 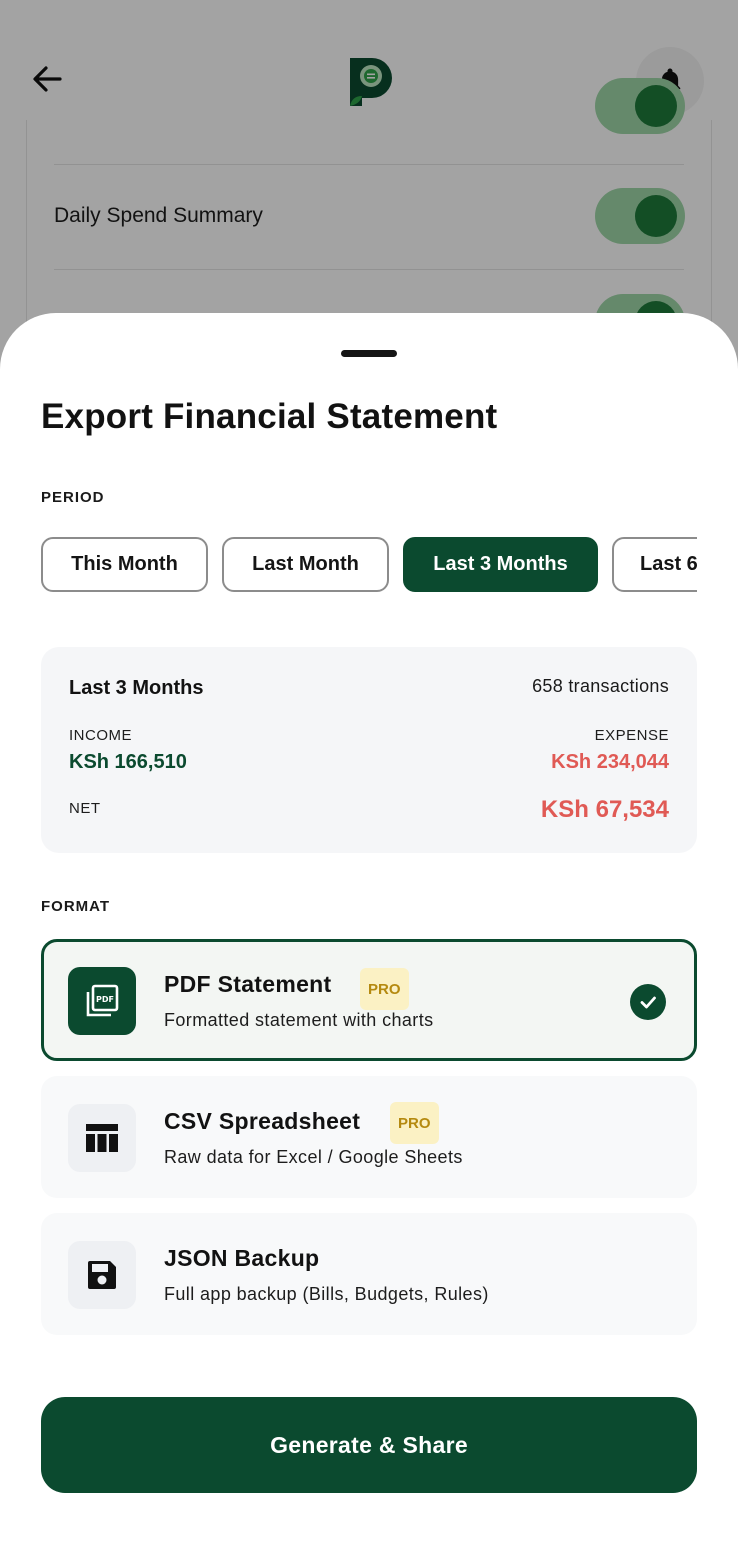 What do you see at coordinates (100, 735) in the screenshot?
I see `income-label: INCOME` at bounding box center [100, 735].